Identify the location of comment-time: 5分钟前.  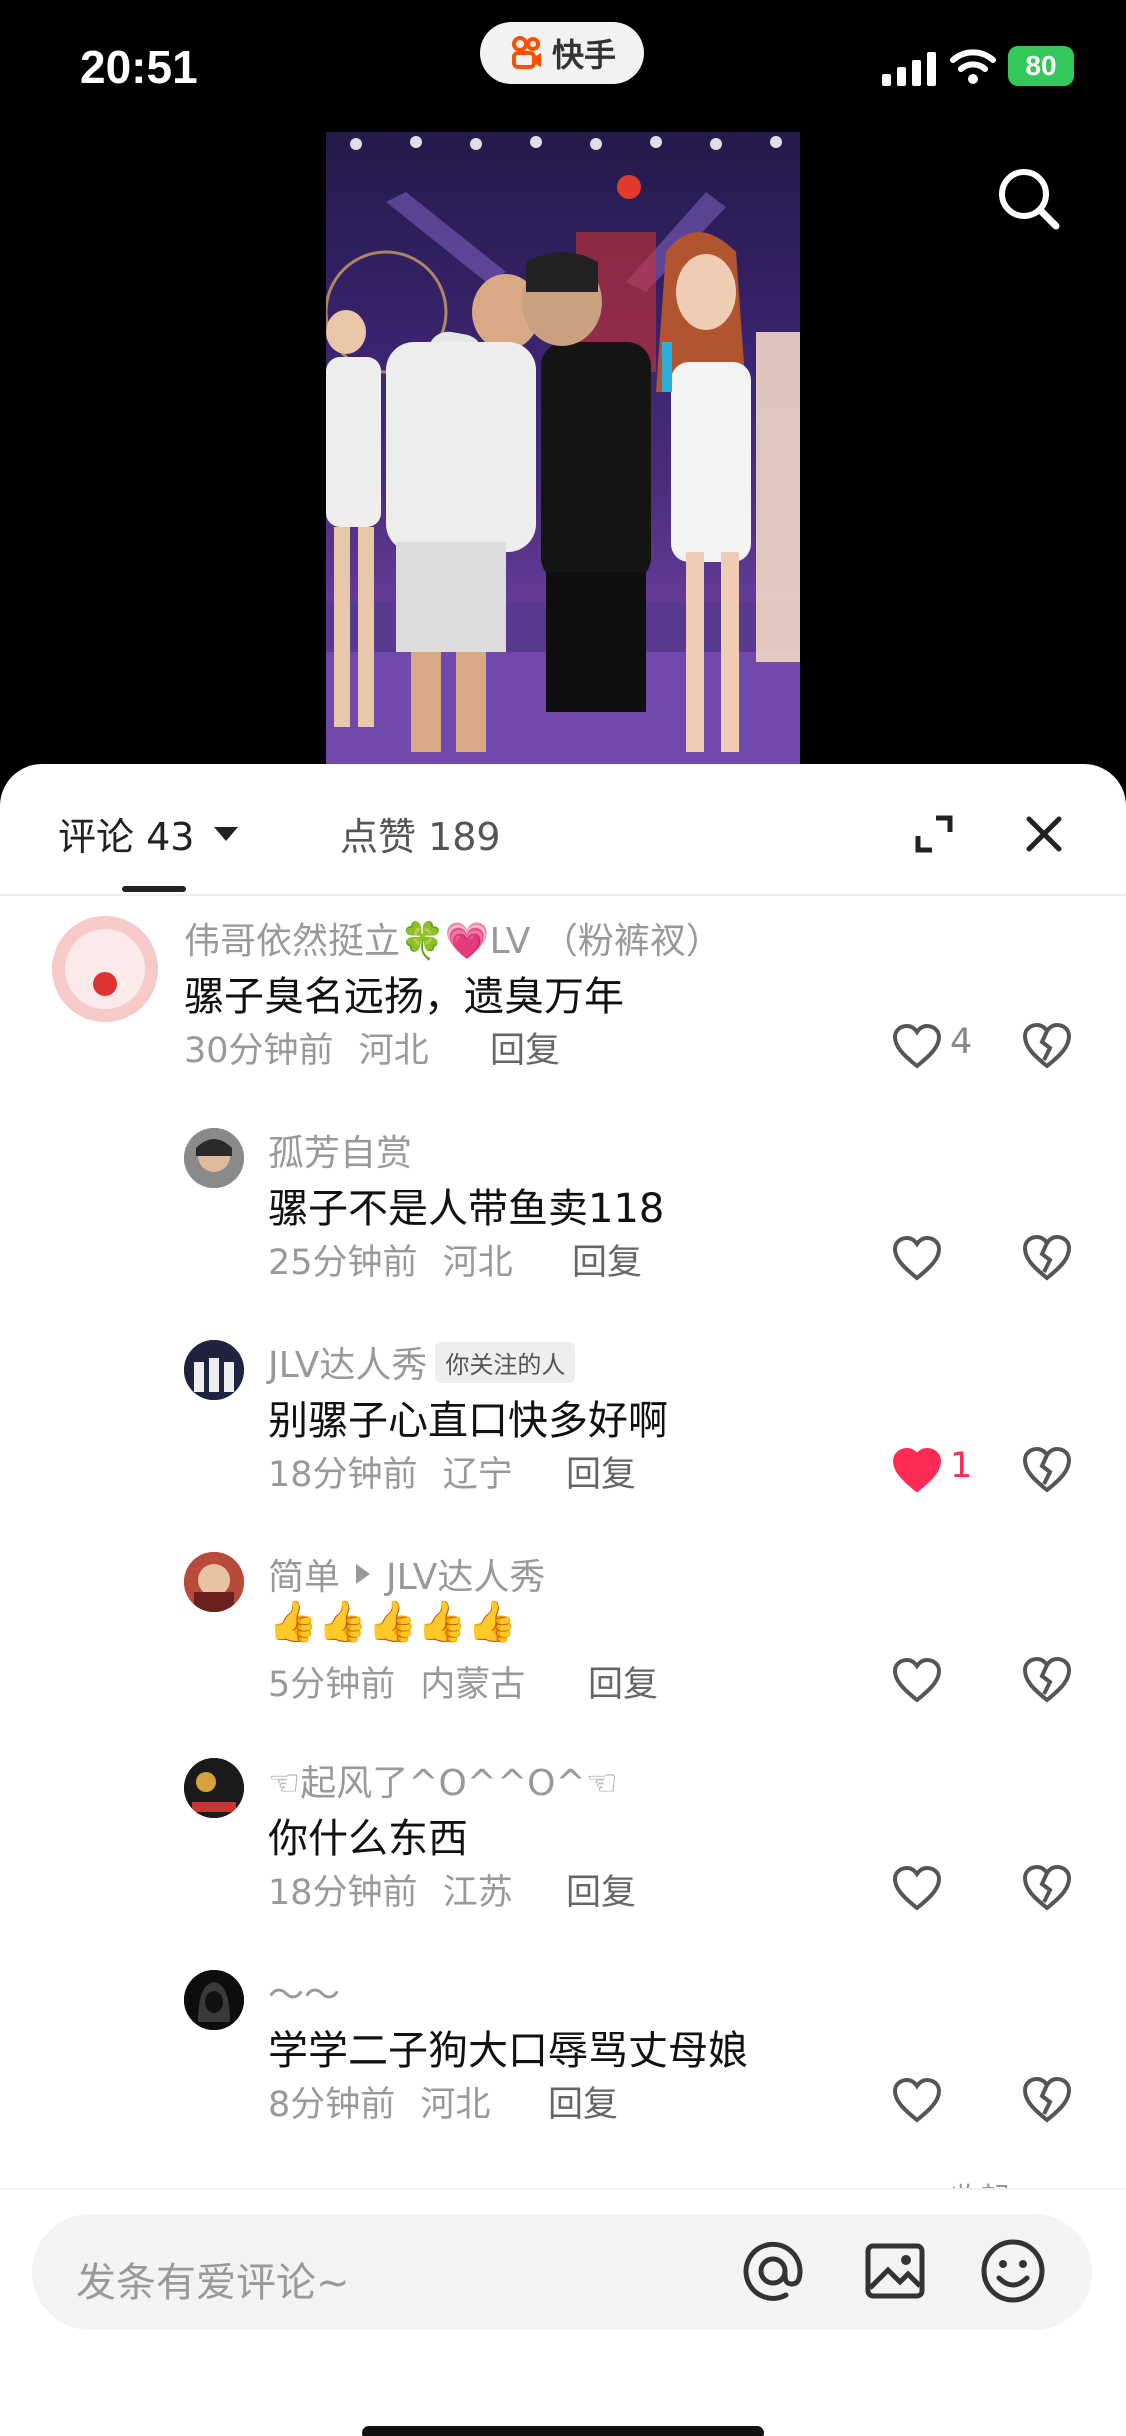
(332, 1685).